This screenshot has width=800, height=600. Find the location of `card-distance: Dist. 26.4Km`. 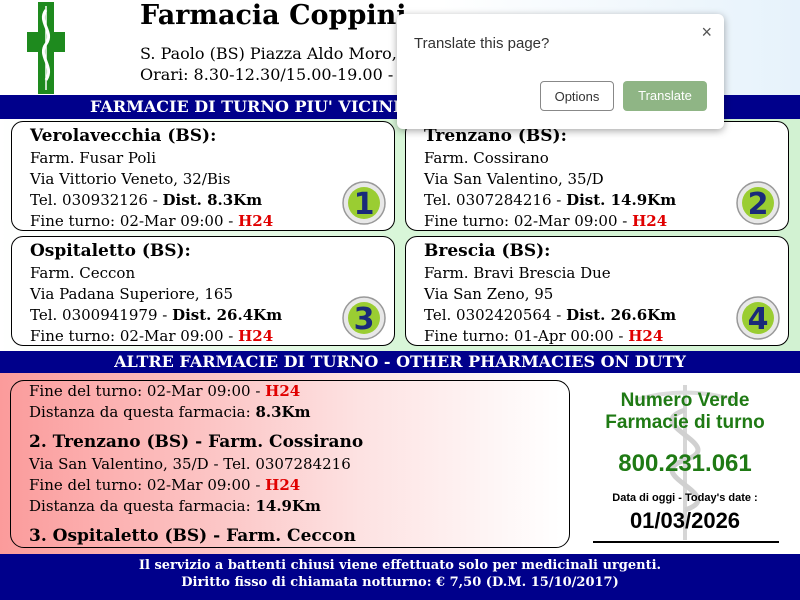

card-distance: Dist. 26.4Km is located at coordinates (227, 315).